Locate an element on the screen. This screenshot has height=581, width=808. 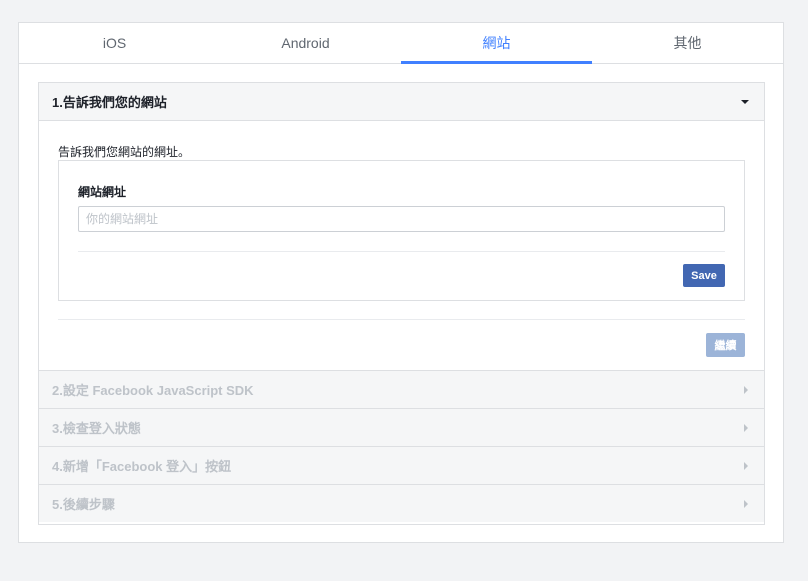
website-url-input is located at coordinates (401, 219).